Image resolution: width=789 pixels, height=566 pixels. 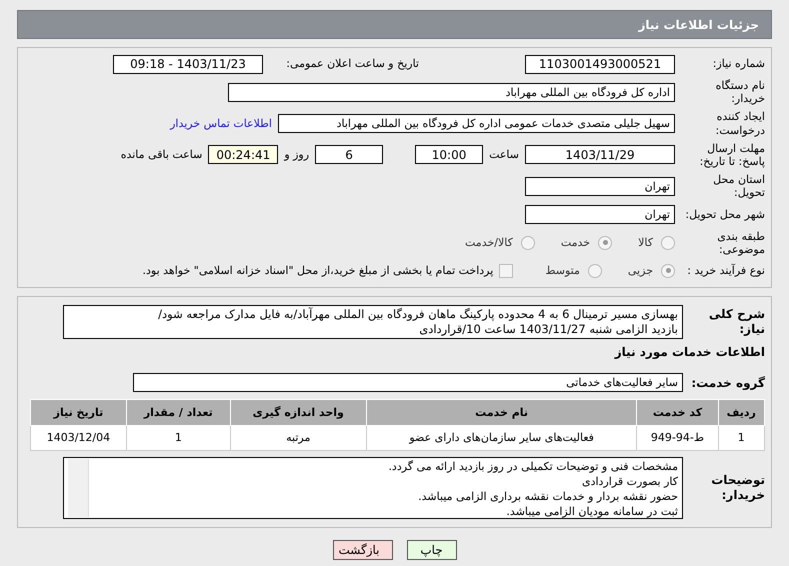 I want to click on radio-label: خدمت, so click(x=575, y=243).